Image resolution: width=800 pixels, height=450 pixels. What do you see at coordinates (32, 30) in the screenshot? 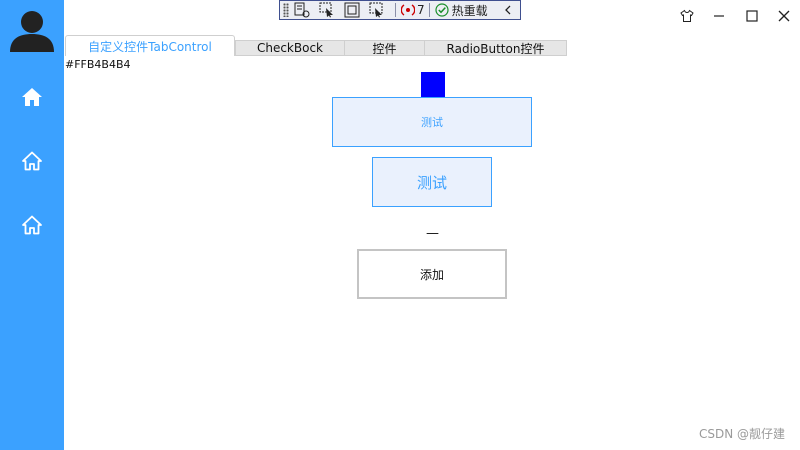
I see `avatar-icon` at bounding box center [32, 30].